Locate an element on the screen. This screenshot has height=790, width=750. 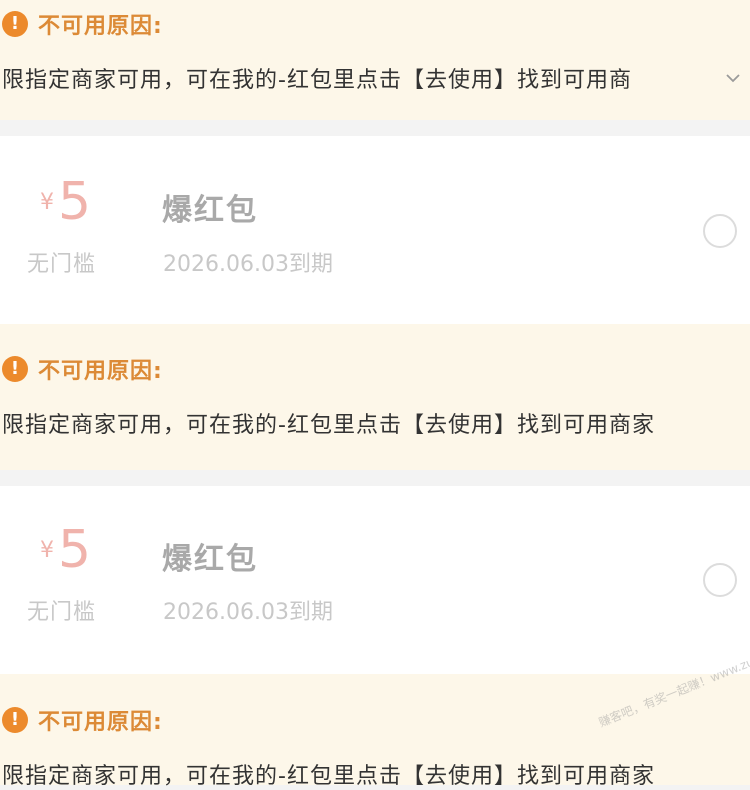
notice-text: 限指定商家可用，可在我的-红包里点击【去使用】找到可用商 is located at coordinates (317, 80).